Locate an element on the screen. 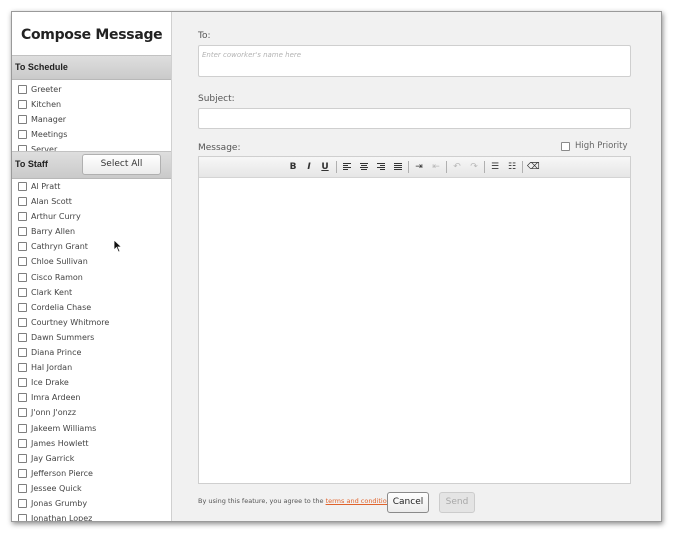 This screenshot has height=544, width=680. send-button: Send is located at coordinates (457, 502).